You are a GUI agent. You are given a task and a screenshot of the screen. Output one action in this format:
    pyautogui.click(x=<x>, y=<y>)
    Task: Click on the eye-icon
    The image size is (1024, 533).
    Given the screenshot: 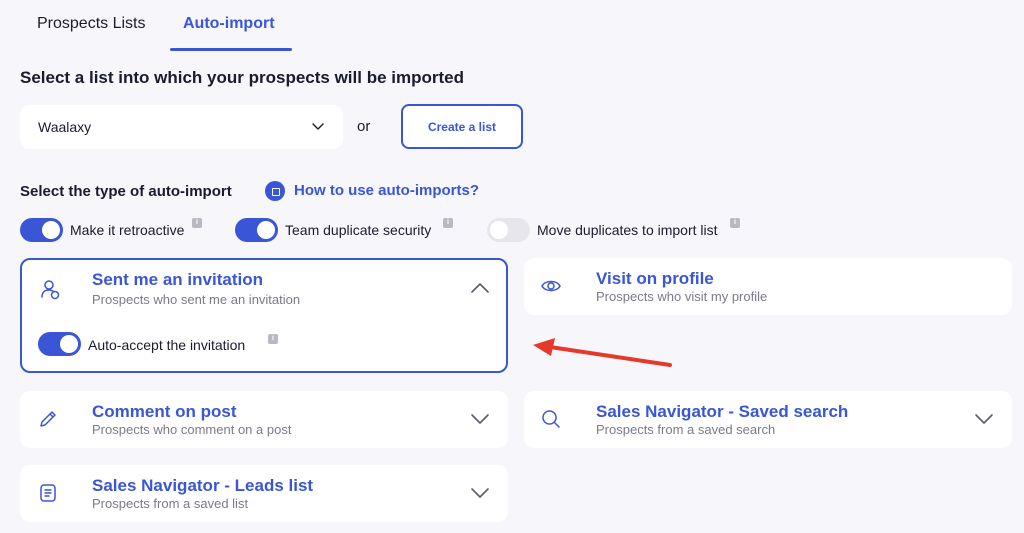 What is the action you would take?
    pyautogui.click(x=551, y=286)
    